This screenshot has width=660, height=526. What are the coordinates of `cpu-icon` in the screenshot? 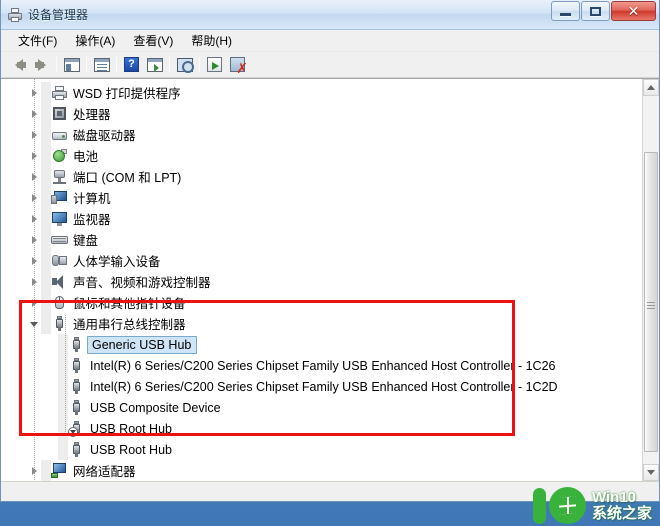 It's located at (59, 113).